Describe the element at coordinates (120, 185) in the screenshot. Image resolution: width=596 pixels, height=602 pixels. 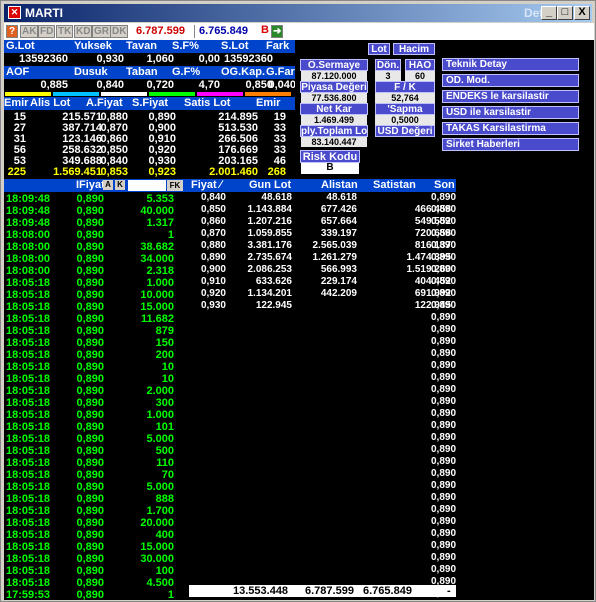
I see `filter-k-button: K` at that location.